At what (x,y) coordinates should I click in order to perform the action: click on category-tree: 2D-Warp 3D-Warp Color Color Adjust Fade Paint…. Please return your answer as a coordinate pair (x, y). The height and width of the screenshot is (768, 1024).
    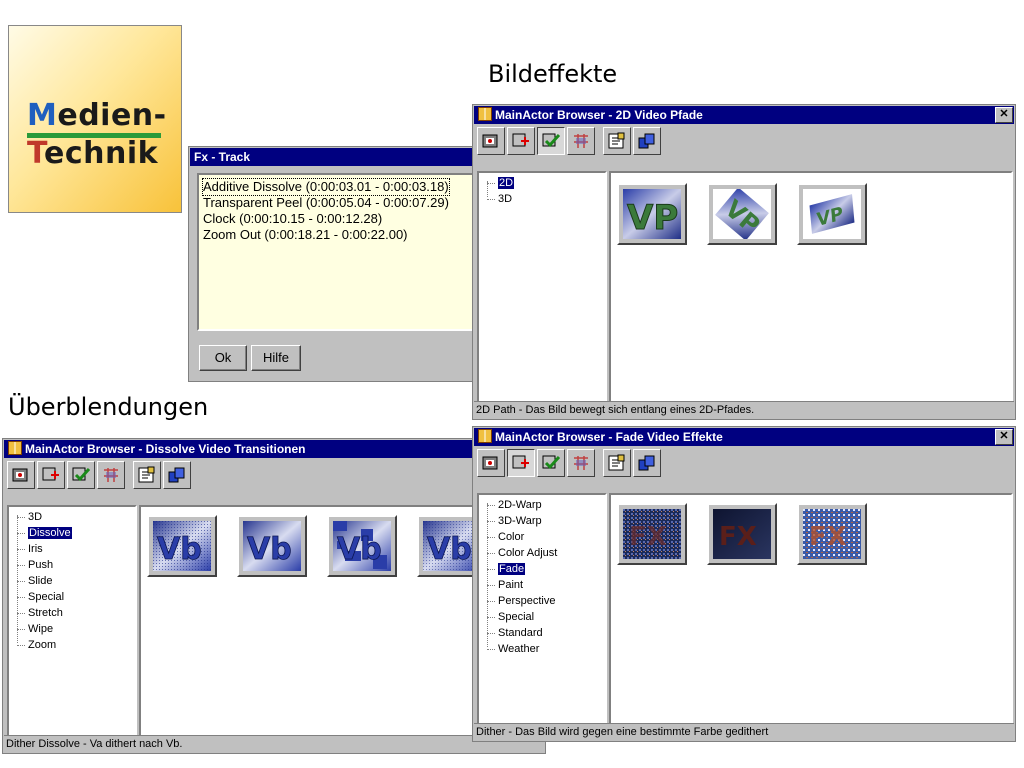
    Looking at the image, I should click on (542, 610).